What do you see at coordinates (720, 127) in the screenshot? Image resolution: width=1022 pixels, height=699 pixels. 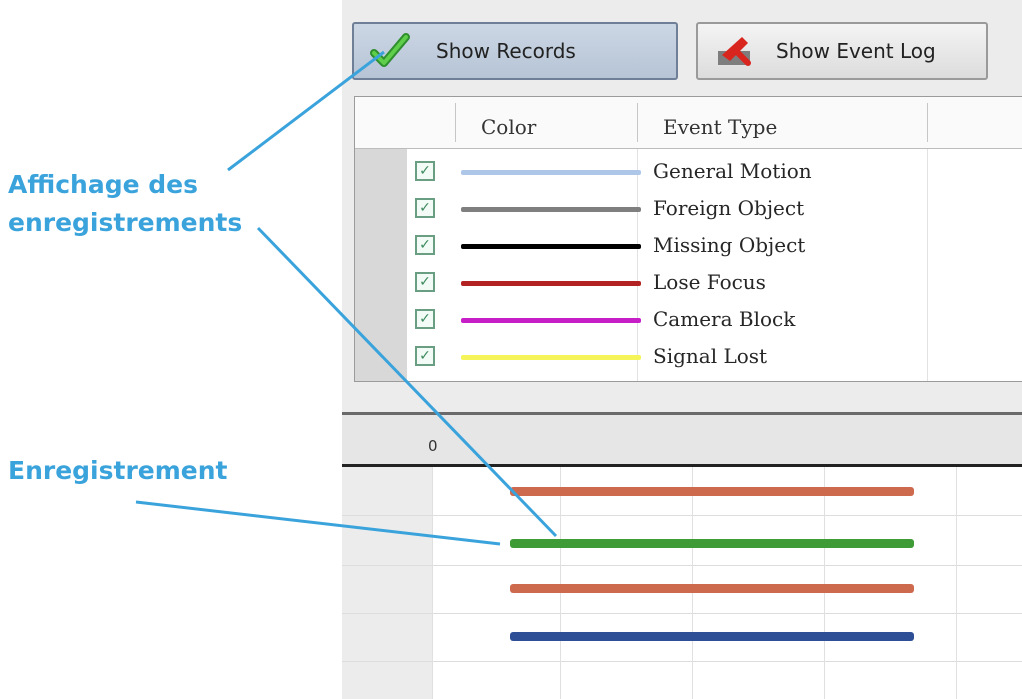 I see `column-header-event-type: Event Type` at bounding box center [720, 127].